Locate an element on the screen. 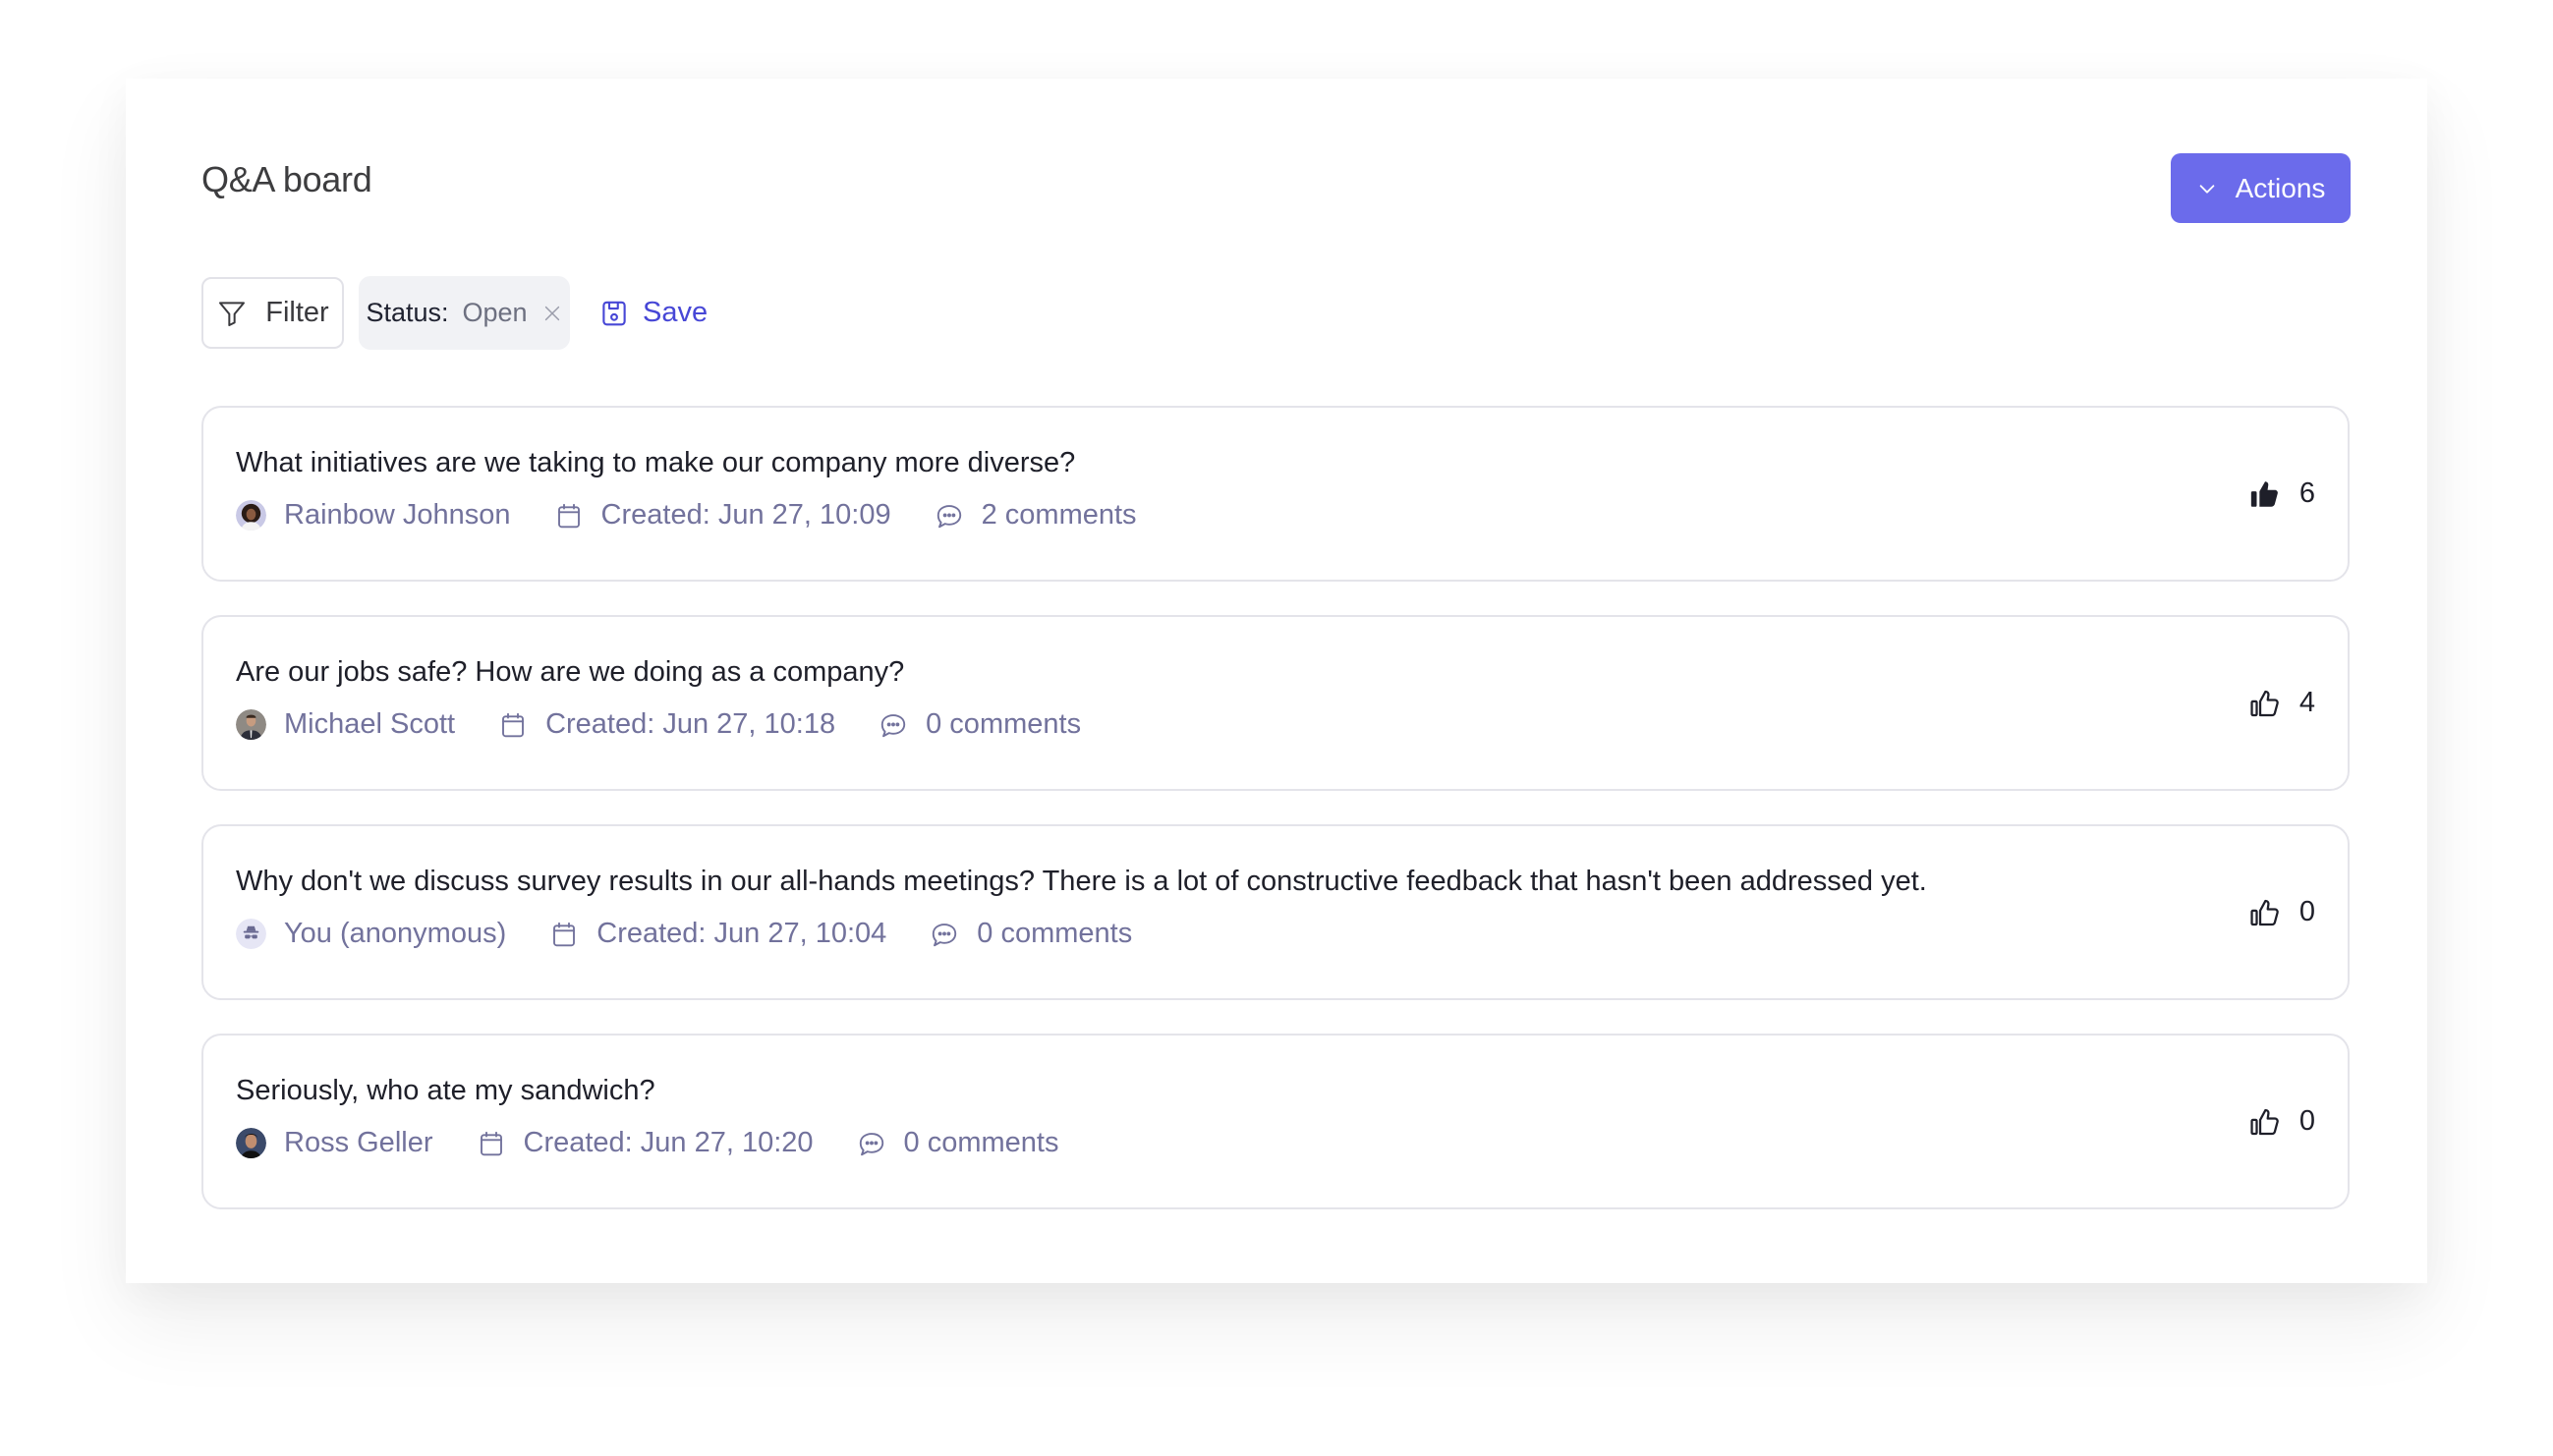 The height and width of the screenshot is (1456, 2553). floppy-disk-icon is located at coordinates (614, 313).